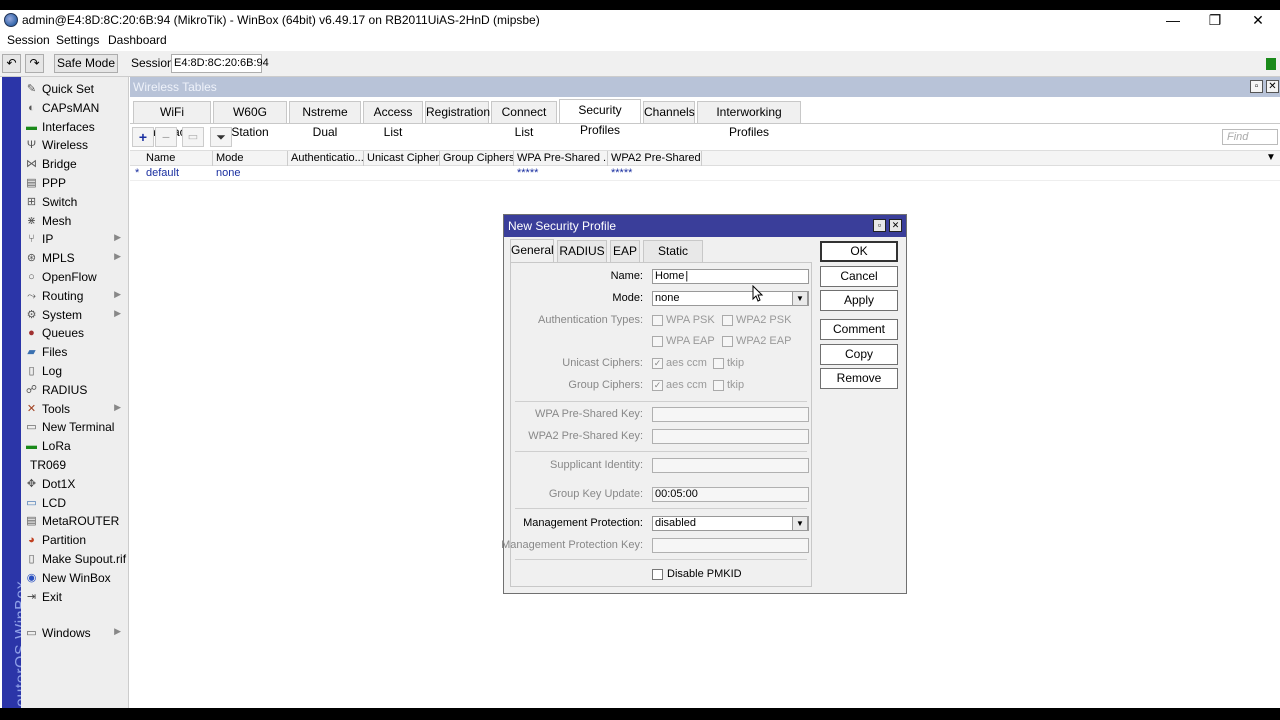  I want to click on tab-interworking-profiles: Interworking Profiles, so click(749, 120).